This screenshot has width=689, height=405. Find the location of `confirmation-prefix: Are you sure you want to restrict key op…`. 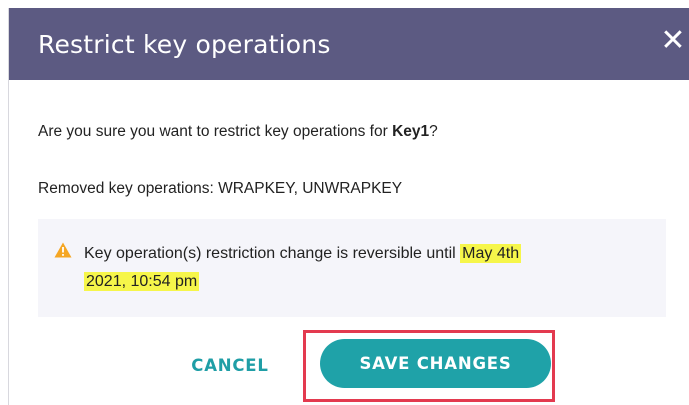

confirmation-prefix: Are you sure you want to restrict key op… is located at coordinates (215, 131).